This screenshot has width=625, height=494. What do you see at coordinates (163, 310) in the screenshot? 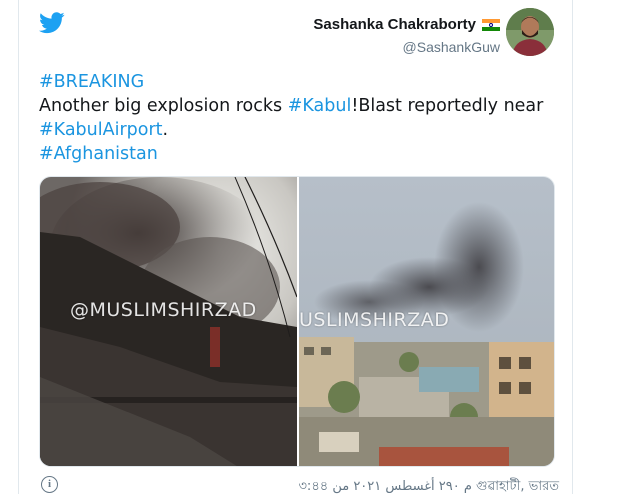
I see `watermark-left: @MUSLIMSHIRZAD` at bounding box center [163, 310].